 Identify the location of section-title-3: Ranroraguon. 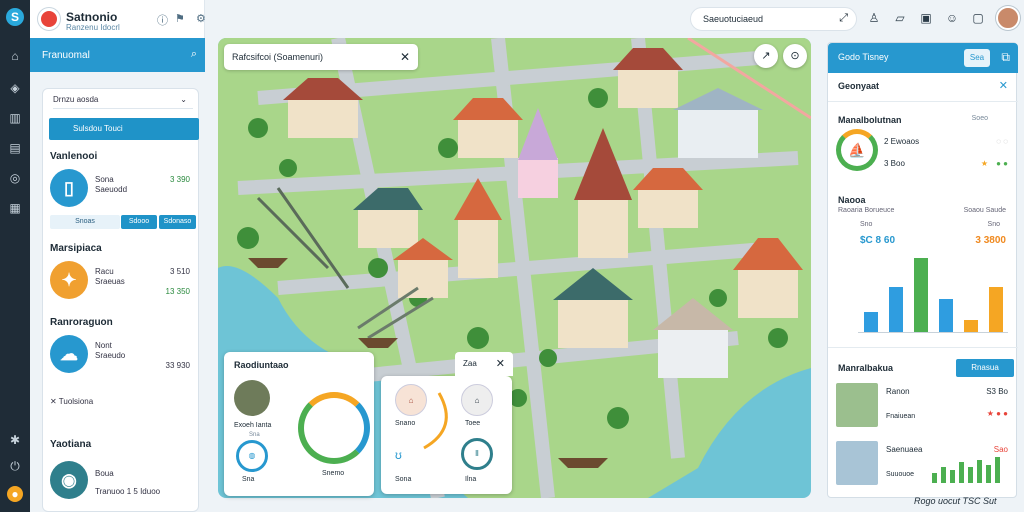
(81, 322).